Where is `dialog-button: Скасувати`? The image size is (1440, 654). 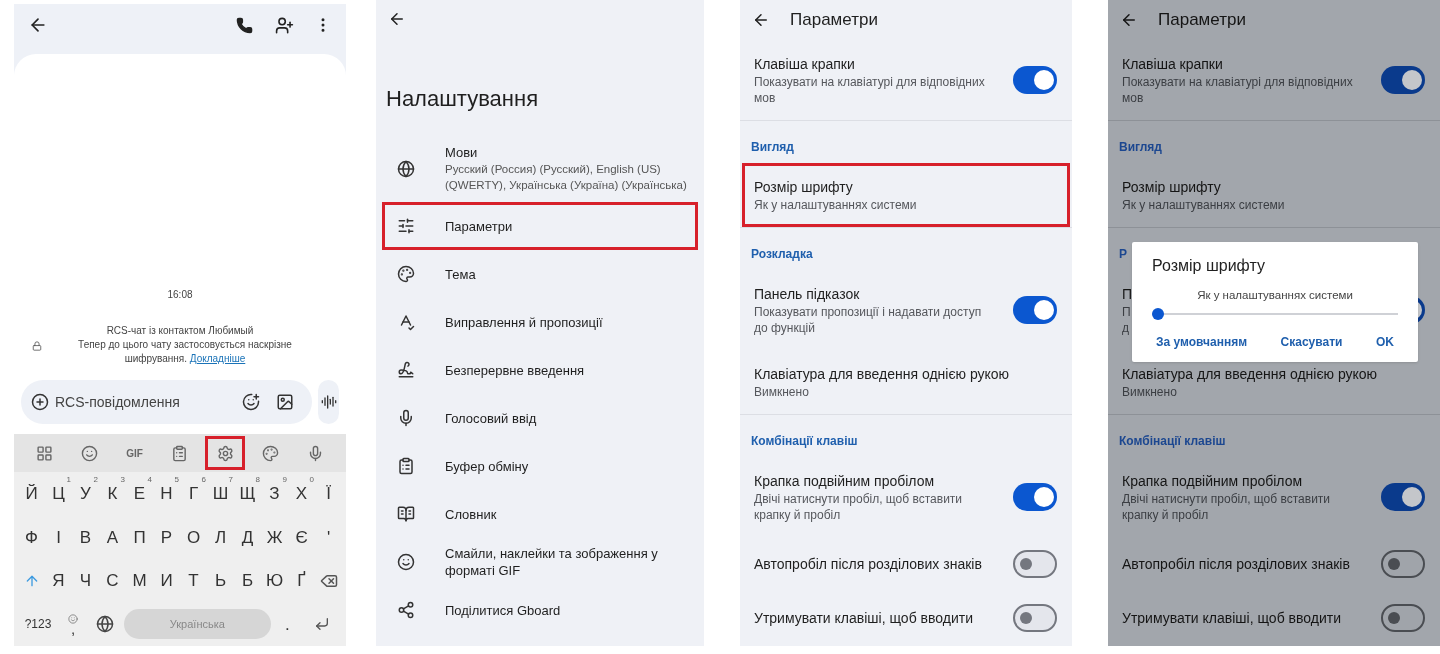 dialog-button: Скасувати is located at coordinates (1311, 342).